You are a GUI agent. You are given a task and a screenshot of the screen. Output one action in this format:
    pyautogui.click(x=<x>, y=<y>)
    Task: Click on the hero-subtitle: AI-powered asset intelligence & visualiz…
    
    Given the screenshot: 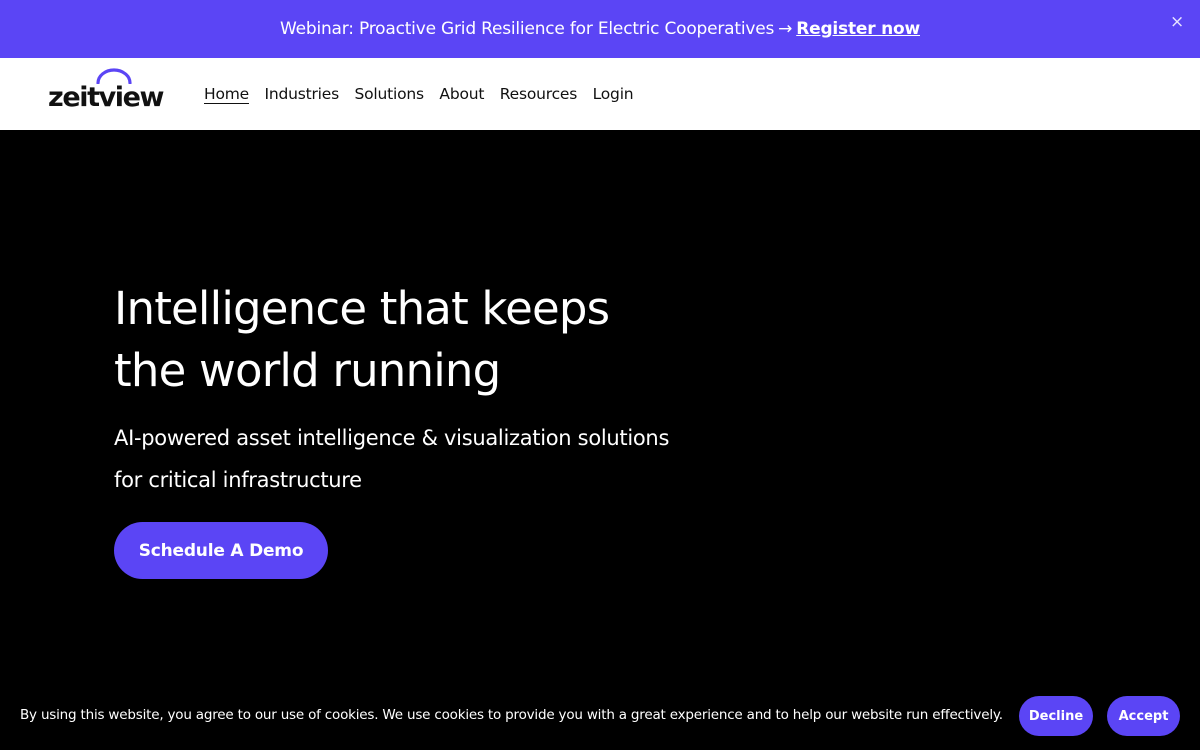 What is the action you would take?
    pyautogui.click(x=392, y=459)
    